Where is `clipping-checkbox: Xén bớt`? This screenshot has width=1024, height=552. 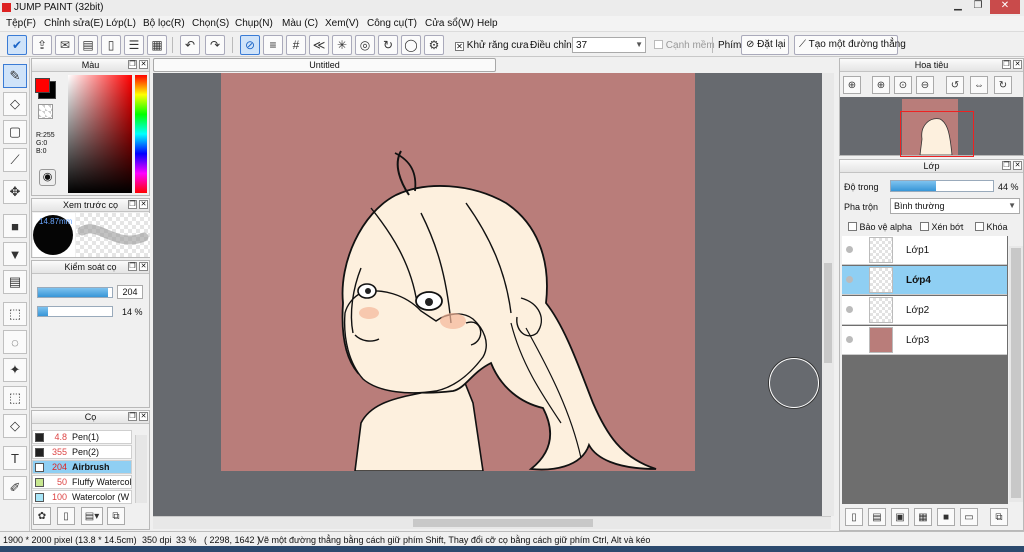 clipping-checkbox: Xén bớt is located at coordinates (941, 227).